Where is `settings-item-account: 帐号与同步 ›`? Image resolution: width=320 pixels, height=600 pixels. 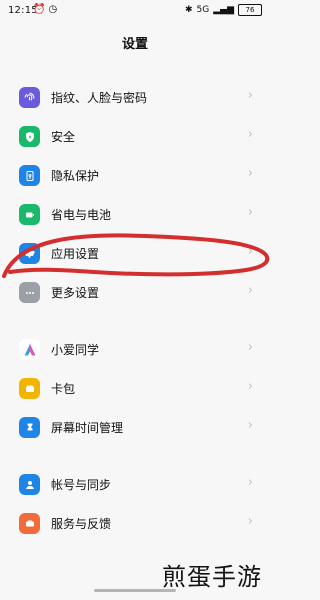
settings-item-account: 帐号与同步 › is located at coordinates (135, 484).